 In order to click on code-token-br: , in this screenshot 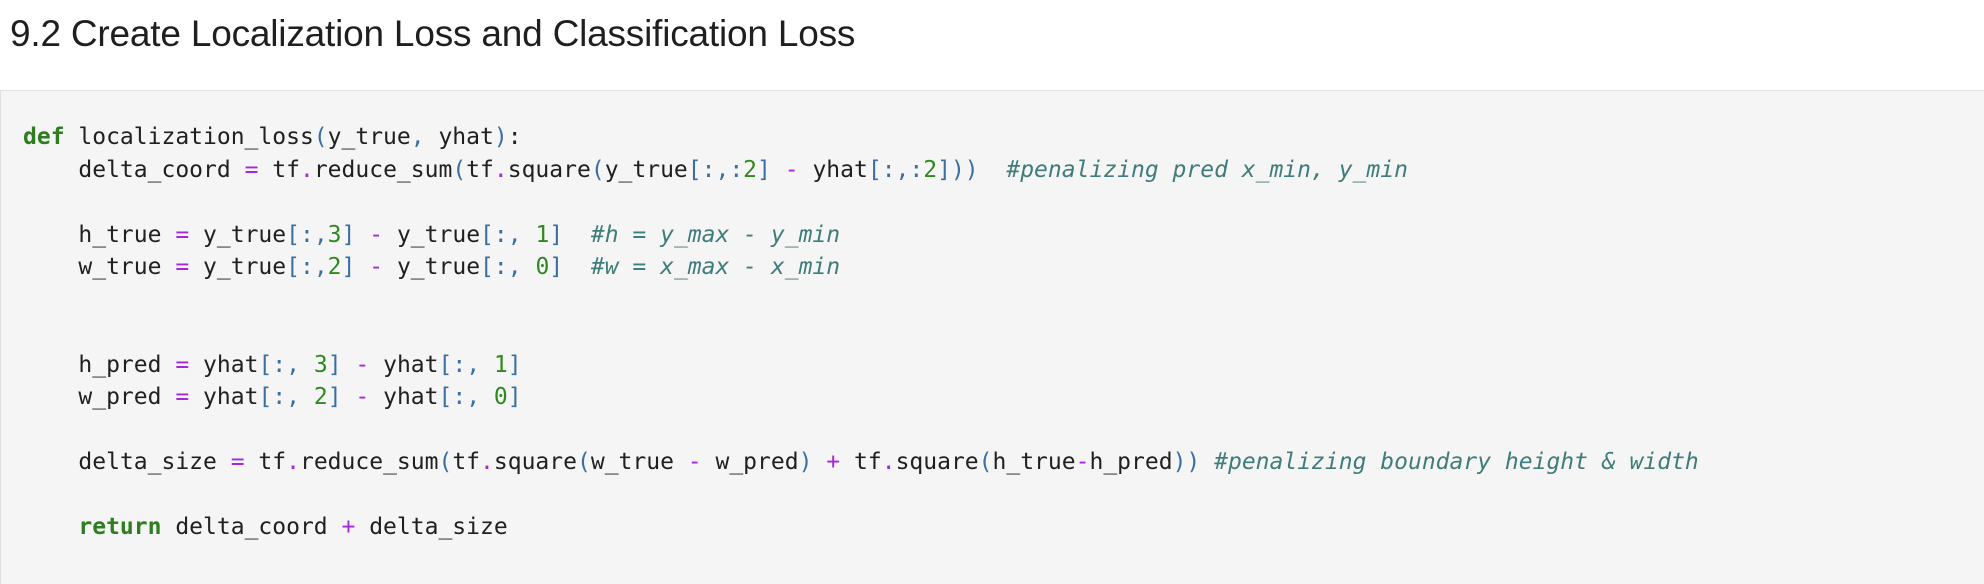, I will do `click(417, 137)`.